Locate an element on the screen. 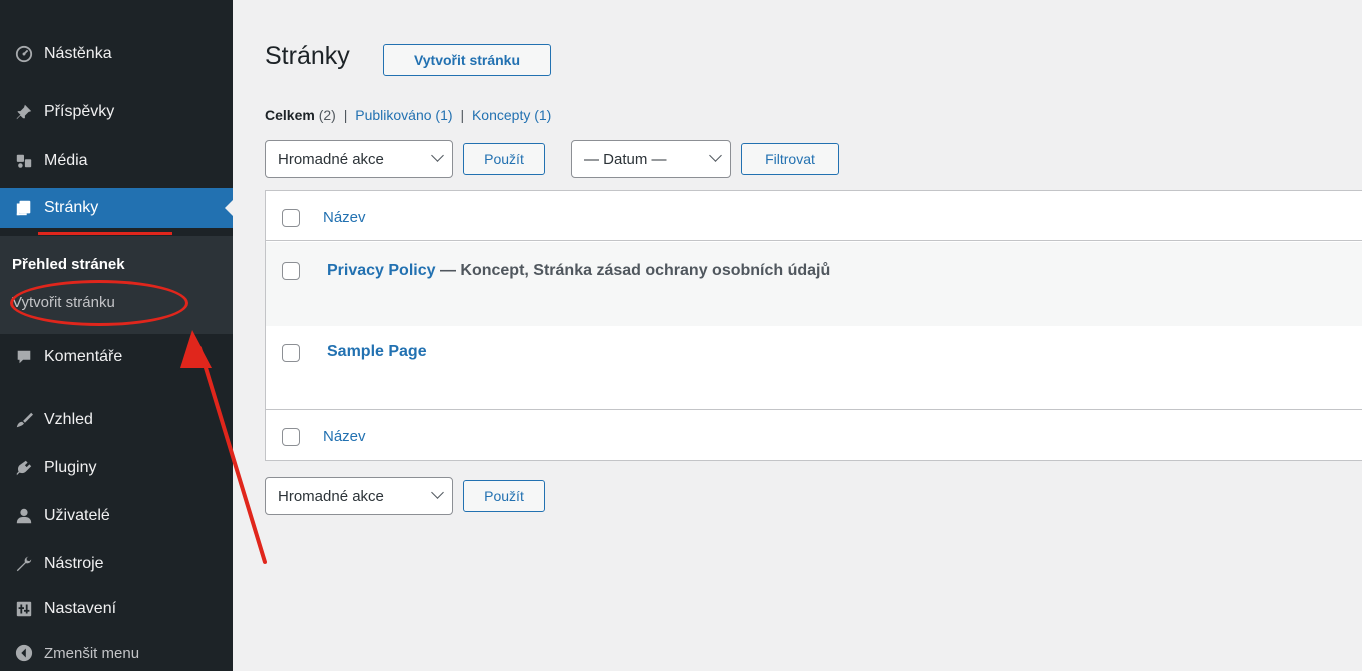  pin-icon is located at coordinates (24, 112).